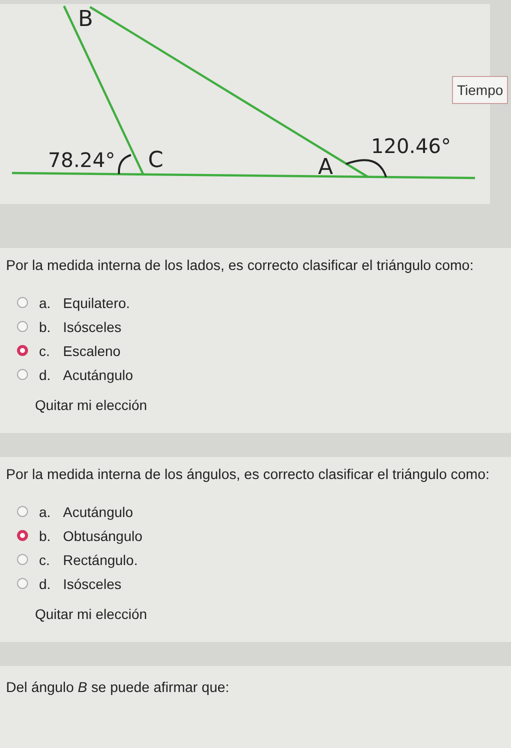  What do you see at coordinates (82, 160) in the screenshot?
I see `angle-label: 78.24°` at bounding box center [82, 160].